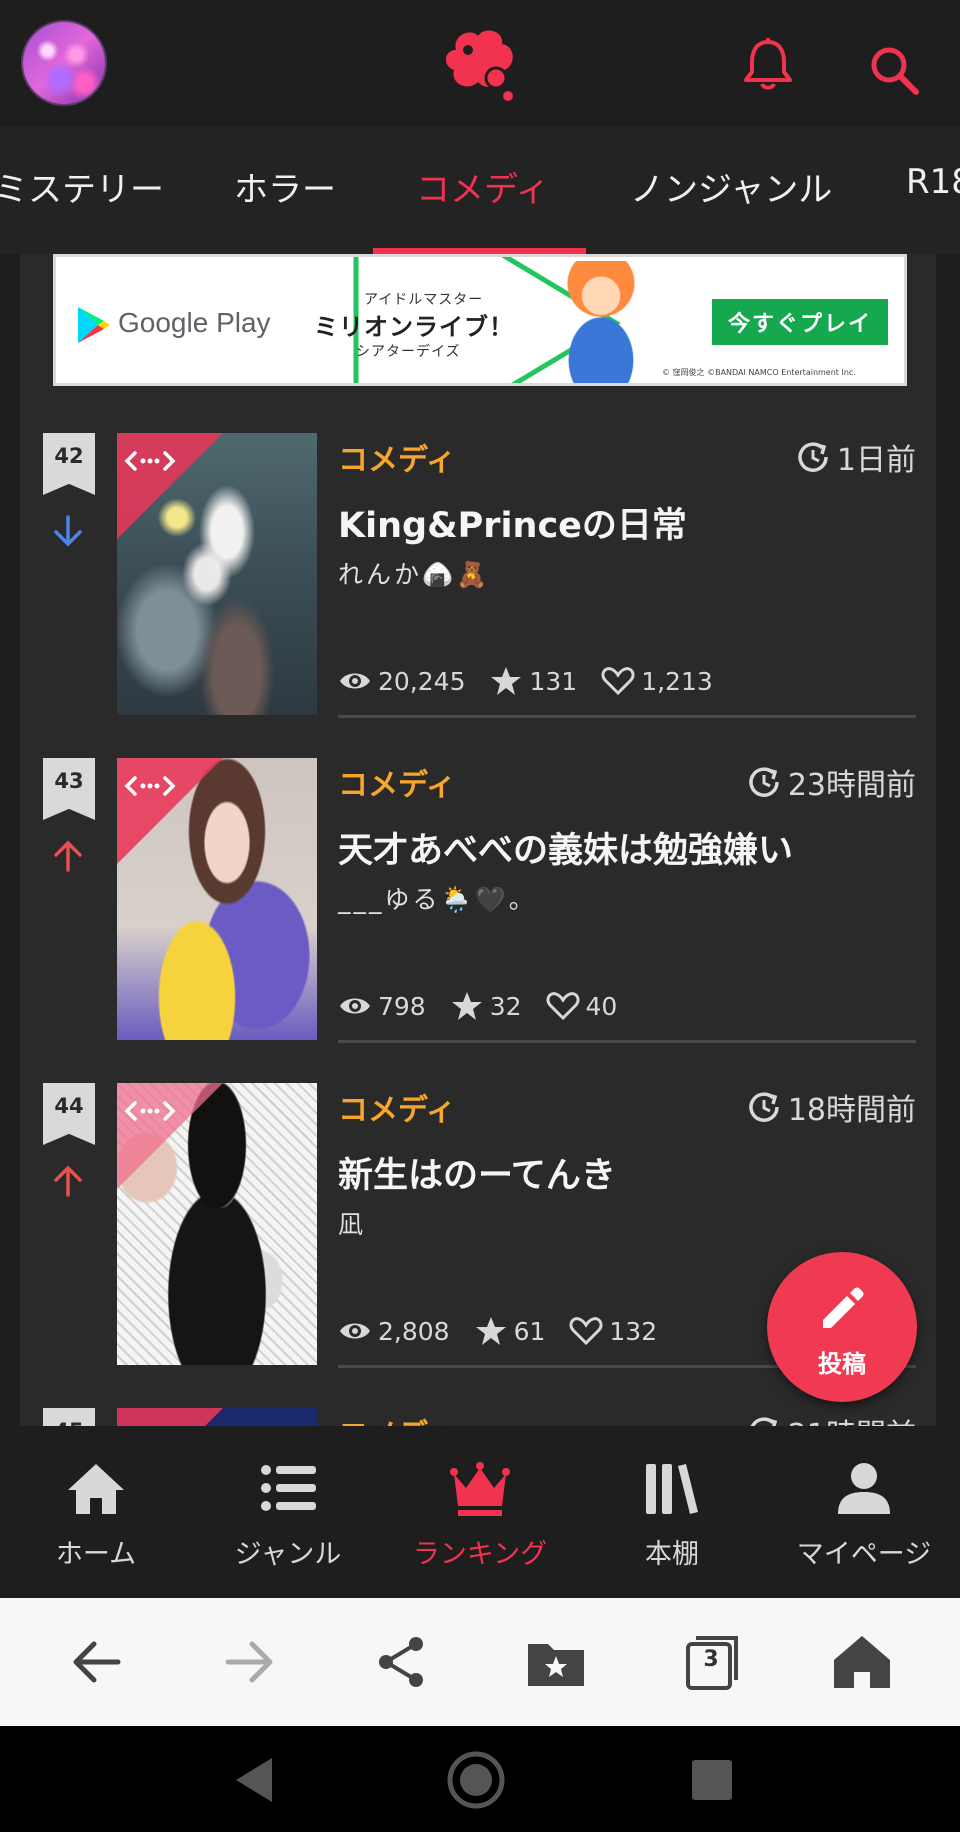  What do you see at coordinates (285, 186) in the screenshot?
I see `tab-horror: ホラー` at bounding box center [285, 186].